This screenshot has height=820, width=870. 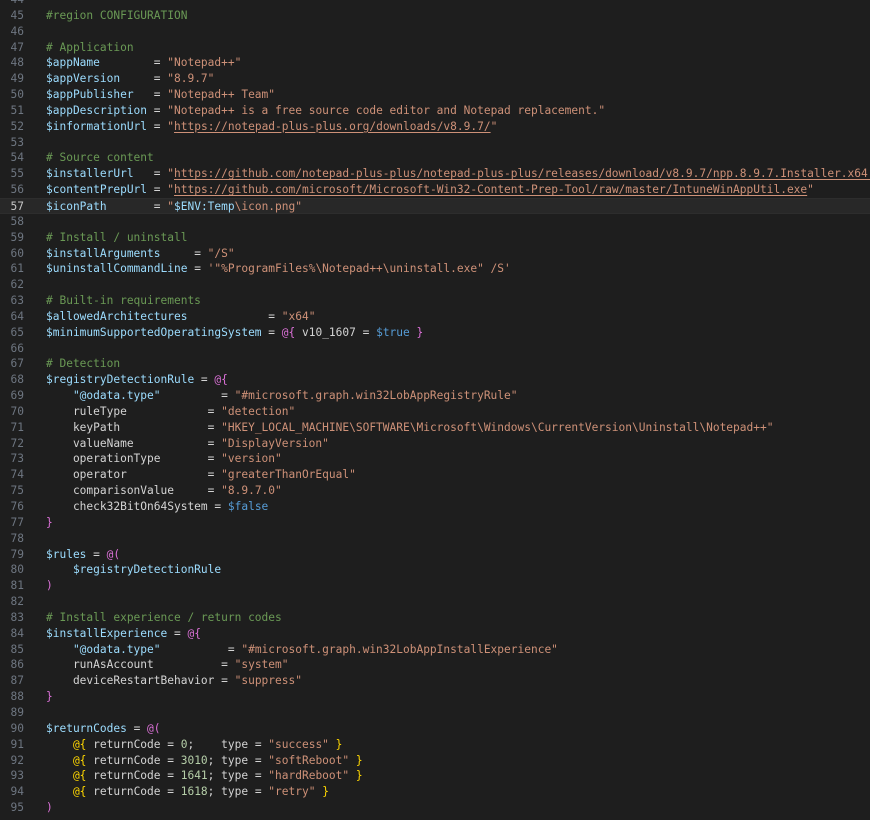 I want to click on code-line: 82, so click(x=435, y=602).